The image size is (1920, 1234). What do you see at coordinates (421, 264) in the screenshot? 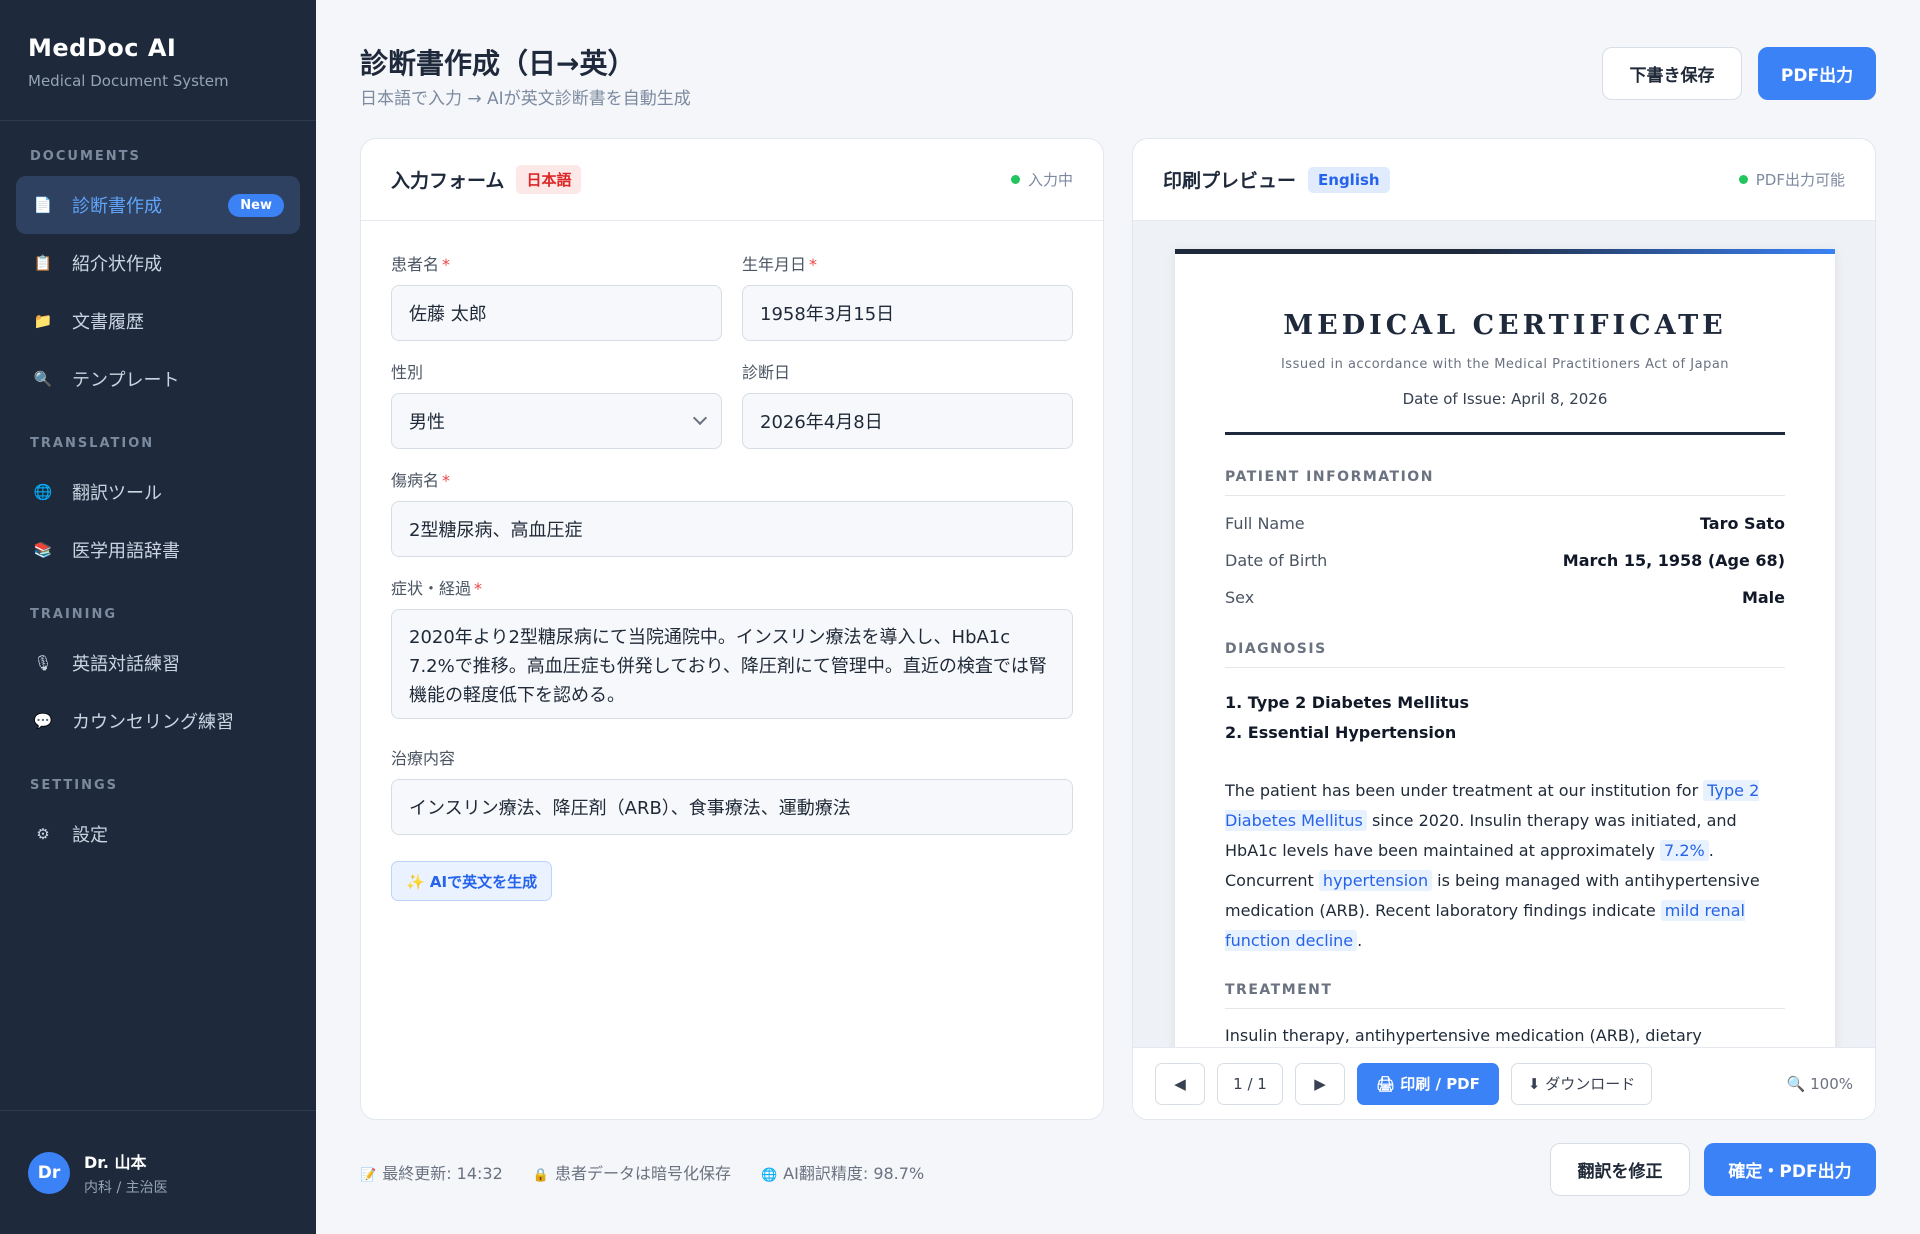
I see `patient-name-label: 患者名 *` at bounding box center [421, 264].